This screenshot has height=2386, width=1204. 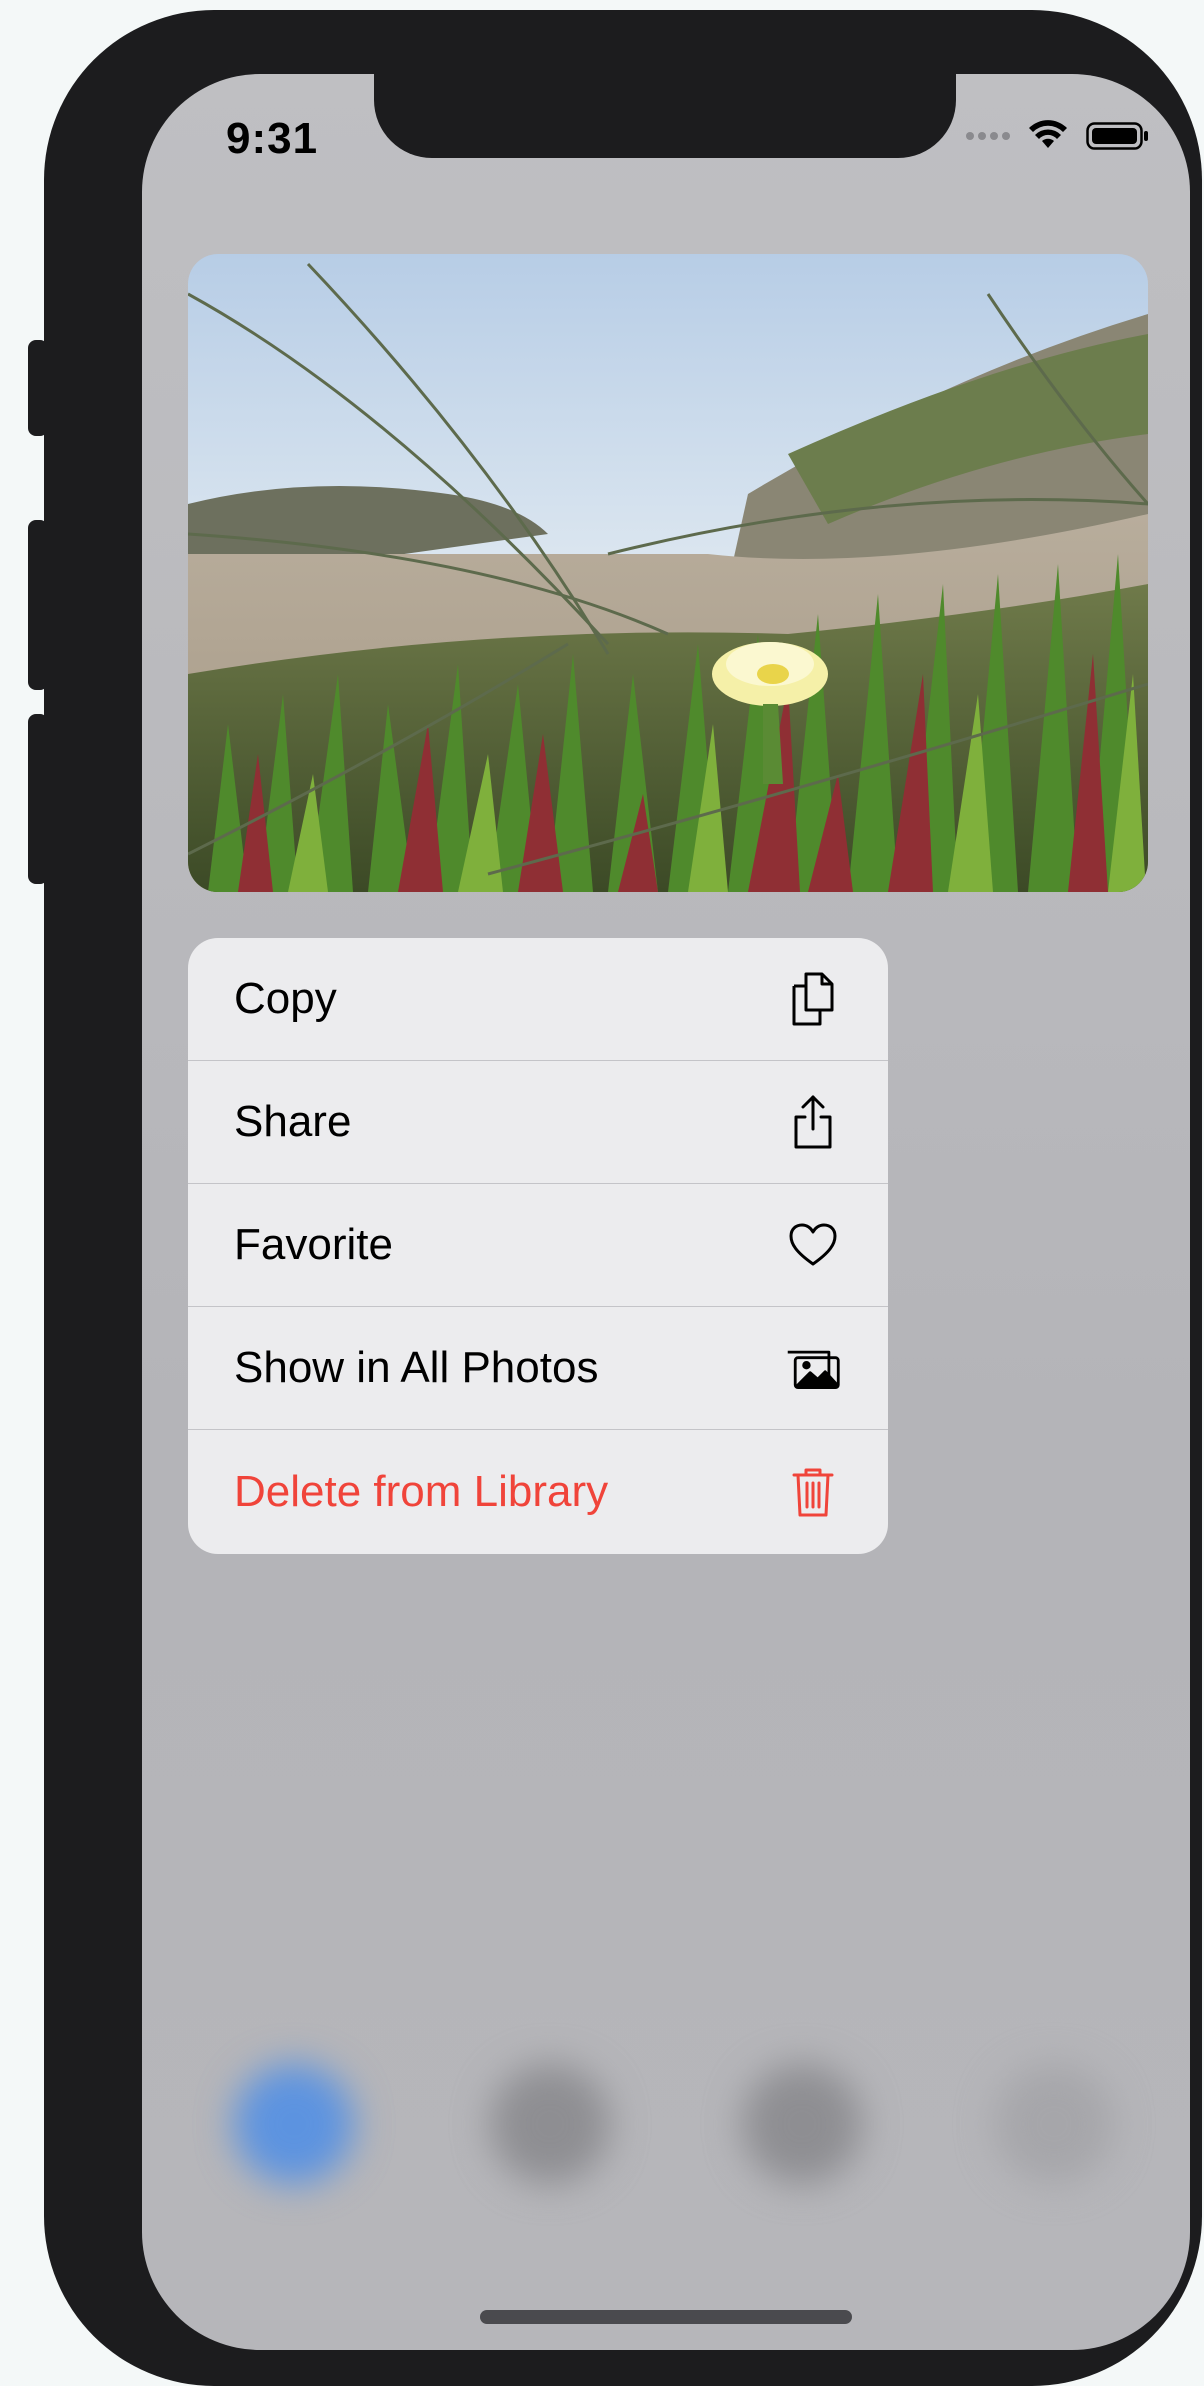 What do you see at coordinates (313, 1244) in the screenshot?
I see `menu-item-label: Favorite` at bounding box center [313, 1244].